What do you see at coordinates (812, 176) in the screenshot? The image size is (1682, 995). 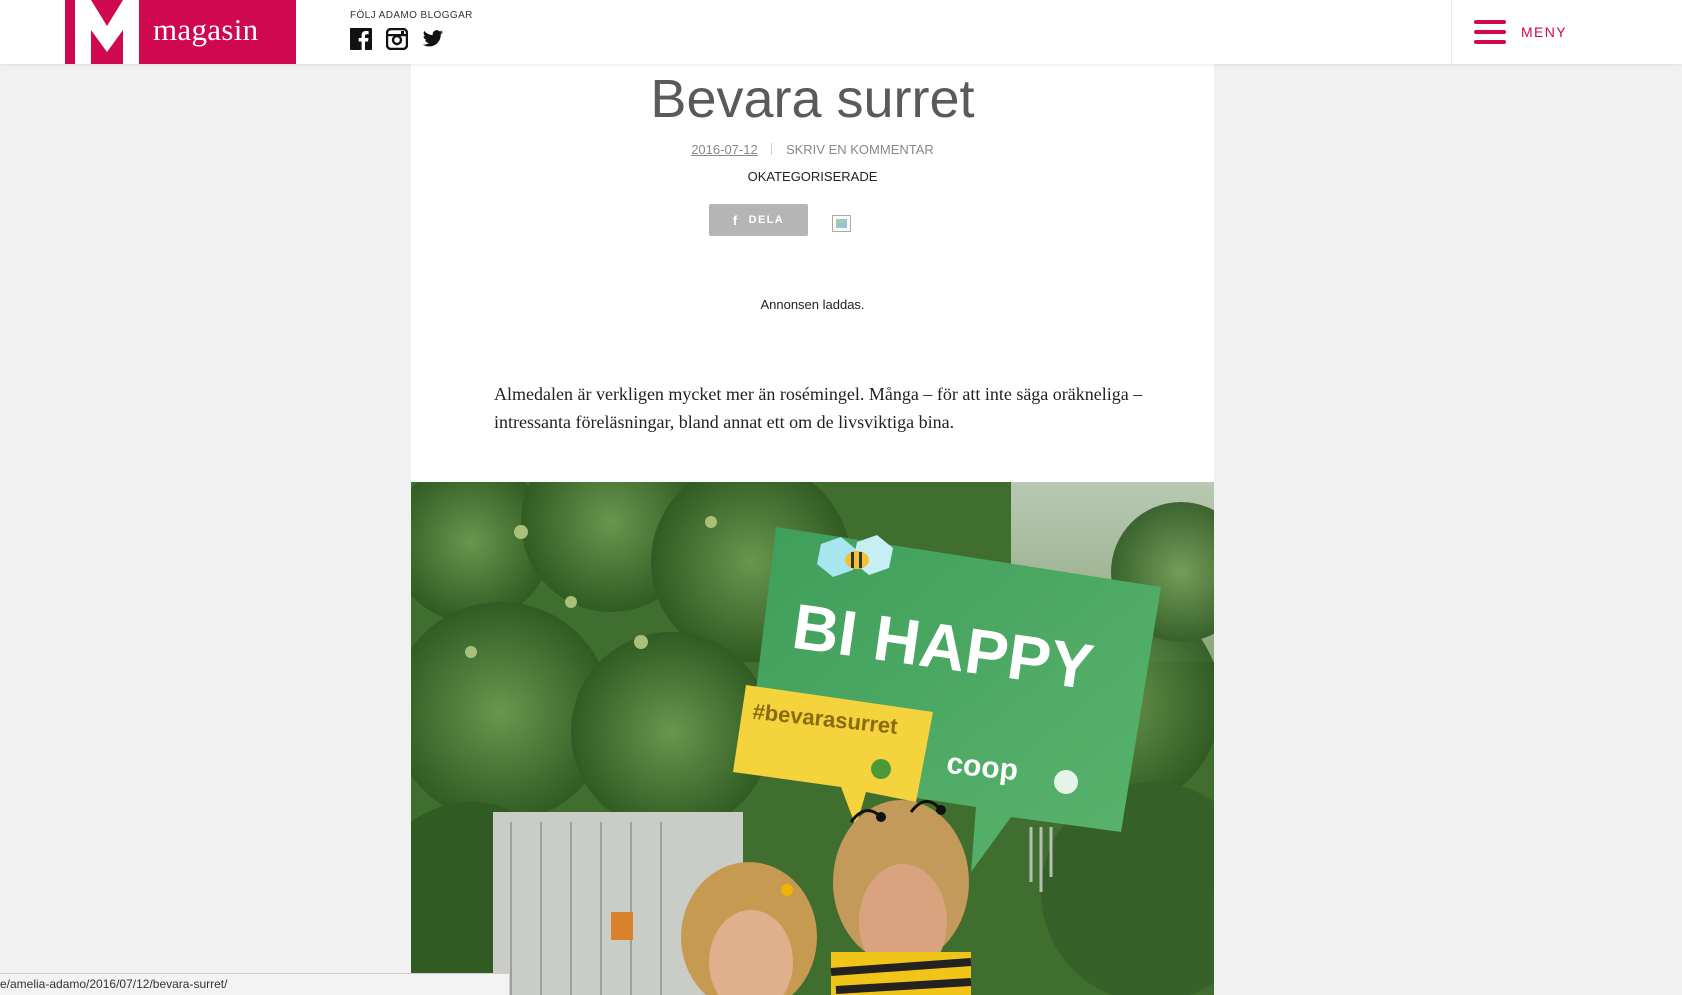 I see `category-link: OKATEGORISERADE` at bounding box center [812, 176].